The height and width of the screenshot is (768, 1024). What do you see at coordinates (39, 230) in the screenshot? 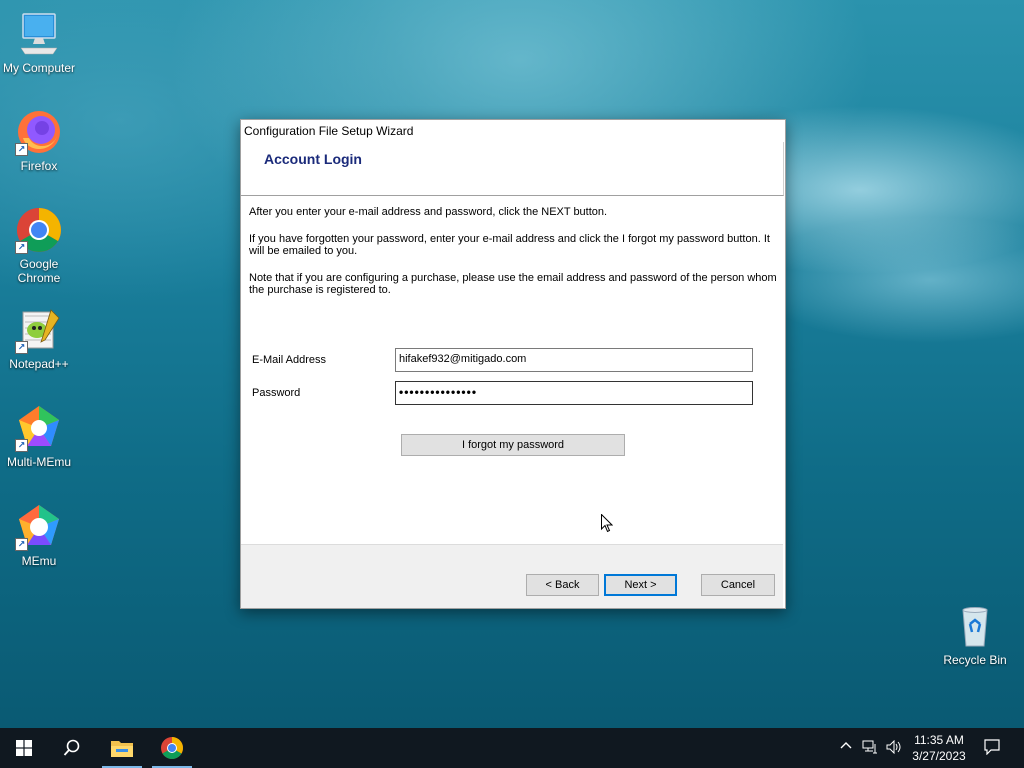
I see `chrome-icon: ↗` at bounding box center [39, 230].